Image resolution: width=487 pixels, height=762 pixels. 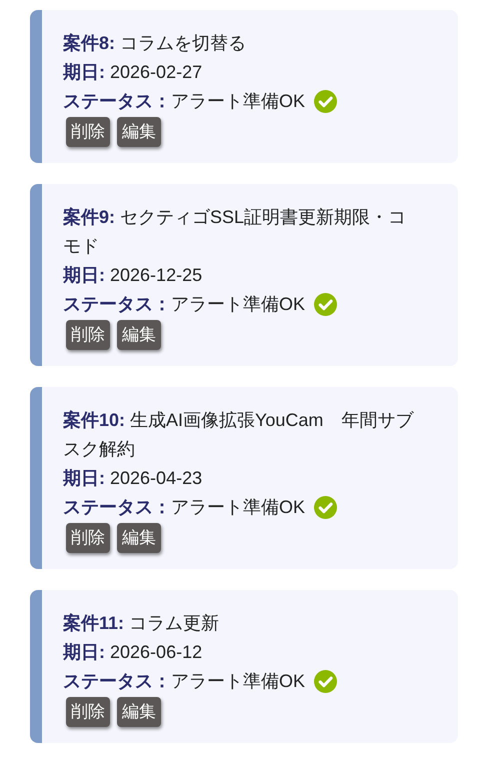 I want to click on due-date: 2026-06-12, so click(x=156, y=652).